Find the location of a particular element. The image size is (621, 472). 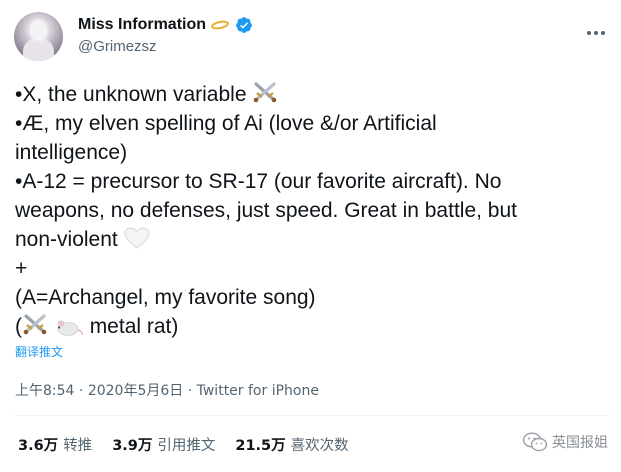

halo-icon is located at coordinates (220, 25).